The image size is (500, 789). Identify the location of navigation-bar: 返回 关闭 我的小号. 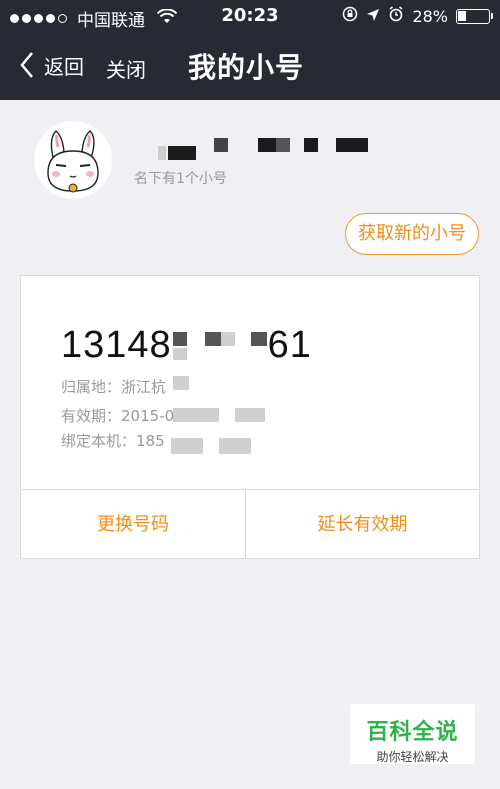
(250, 66).